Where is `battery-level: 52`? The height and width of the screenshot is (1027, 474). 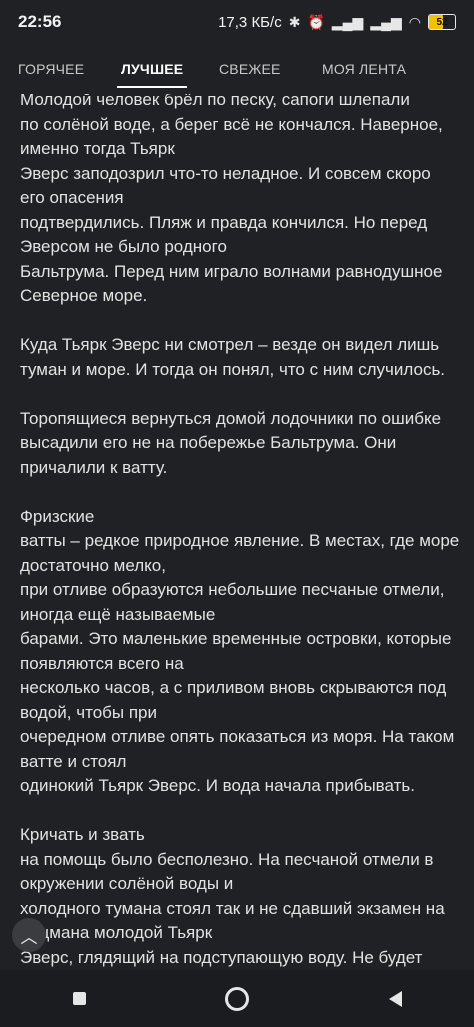 battery-level: 52 is located at coordinates (442, 22).